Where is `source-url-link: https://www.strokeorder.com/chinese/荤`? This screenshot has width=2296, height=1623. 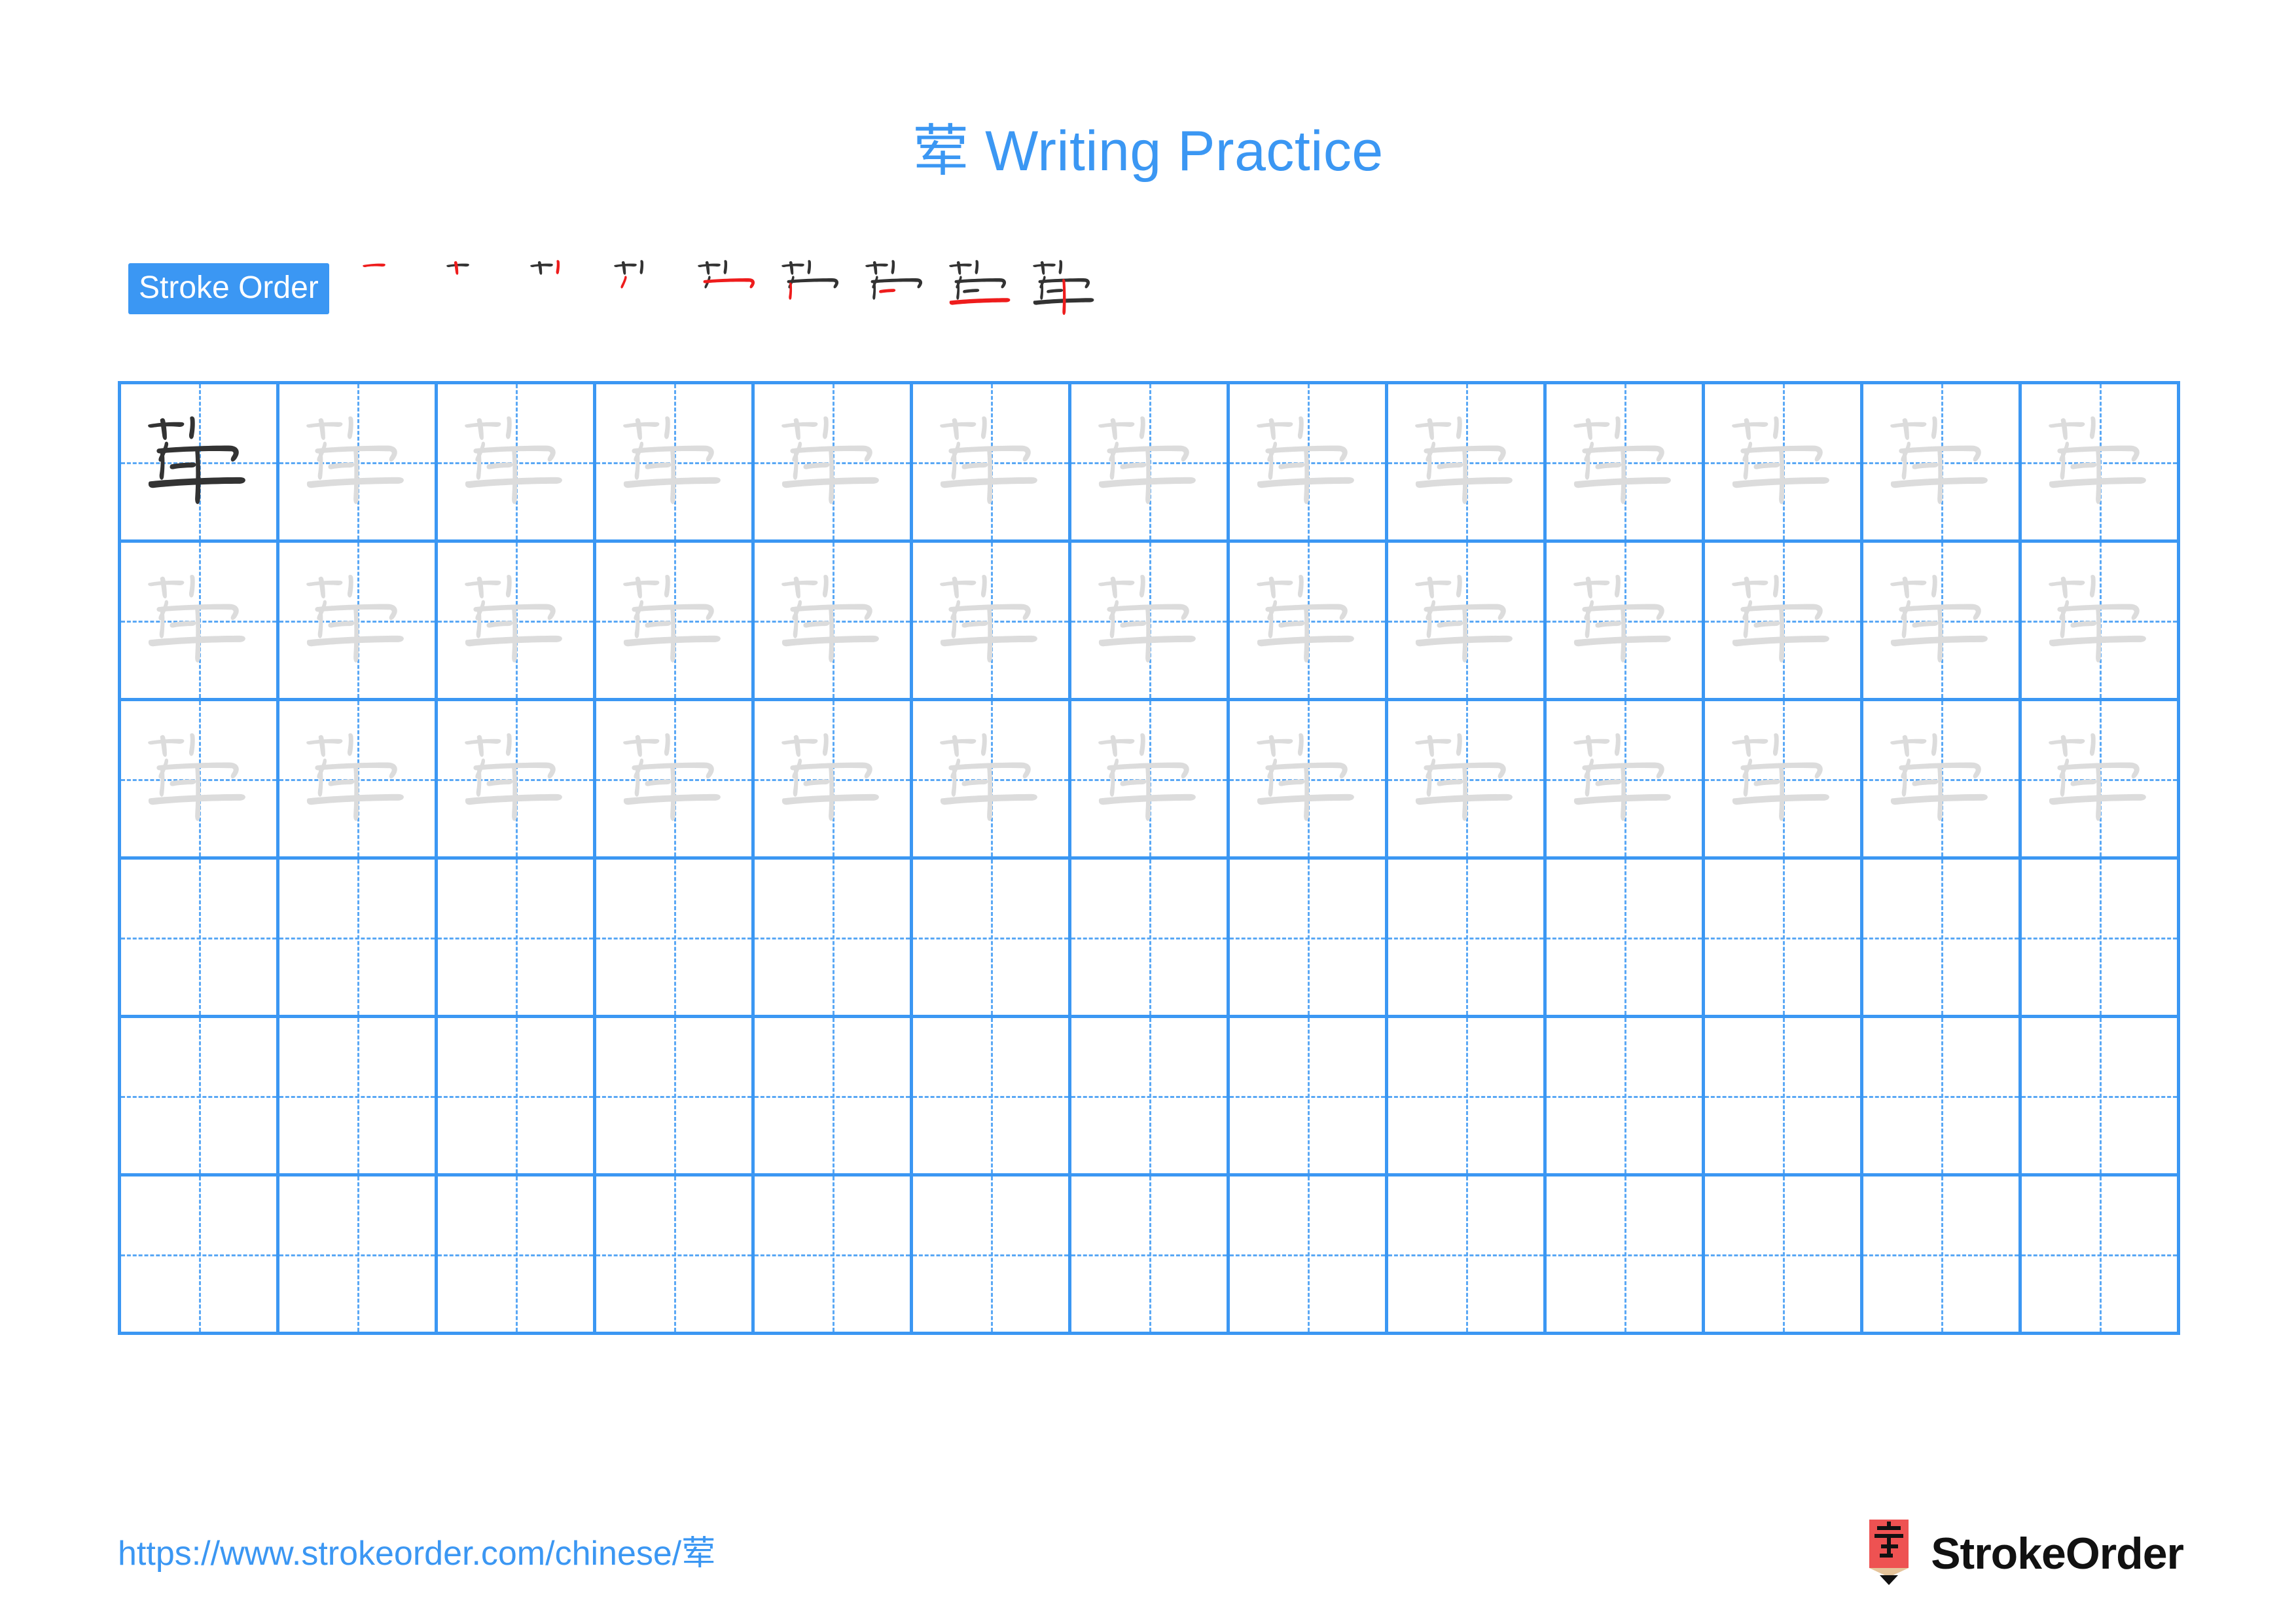 source-url-link: https://www.strokeorder.com/chinese/荤 is located at coordinates (416, 1550).